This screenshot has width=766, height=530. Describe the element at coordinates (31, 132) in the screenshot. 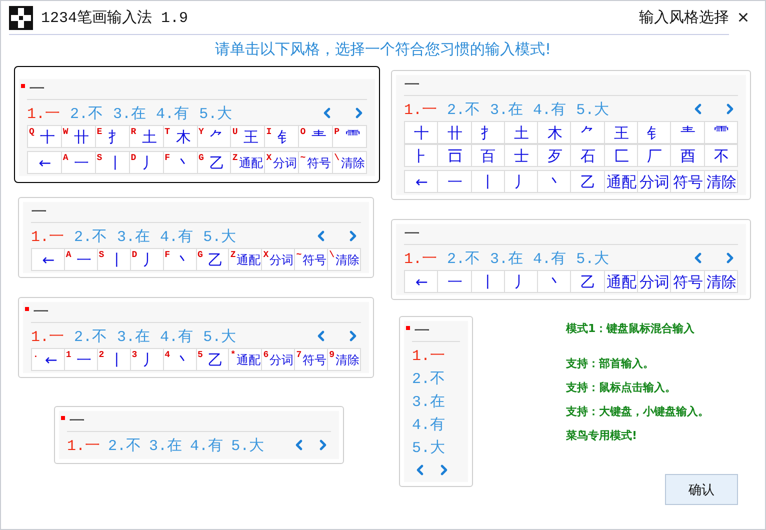

I see `shortcut-hint: Q` at that location.